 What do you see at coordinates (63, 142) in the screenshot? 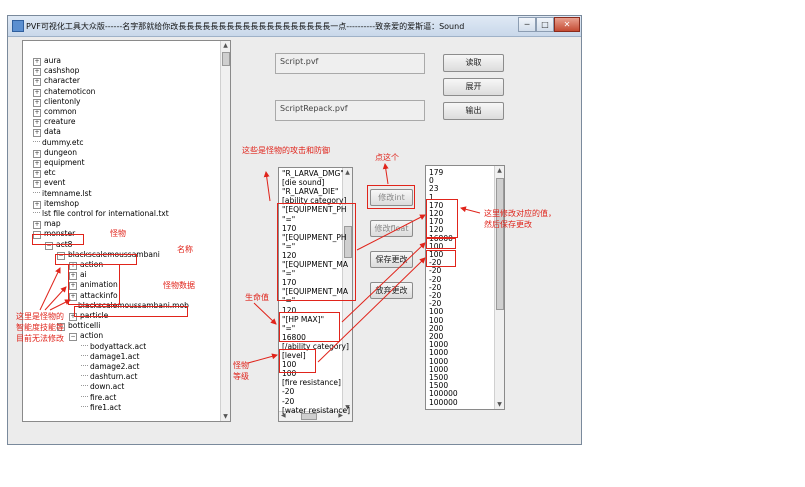
I see `tree-item-label: dummy.etc` at bounding box center [63, 142].